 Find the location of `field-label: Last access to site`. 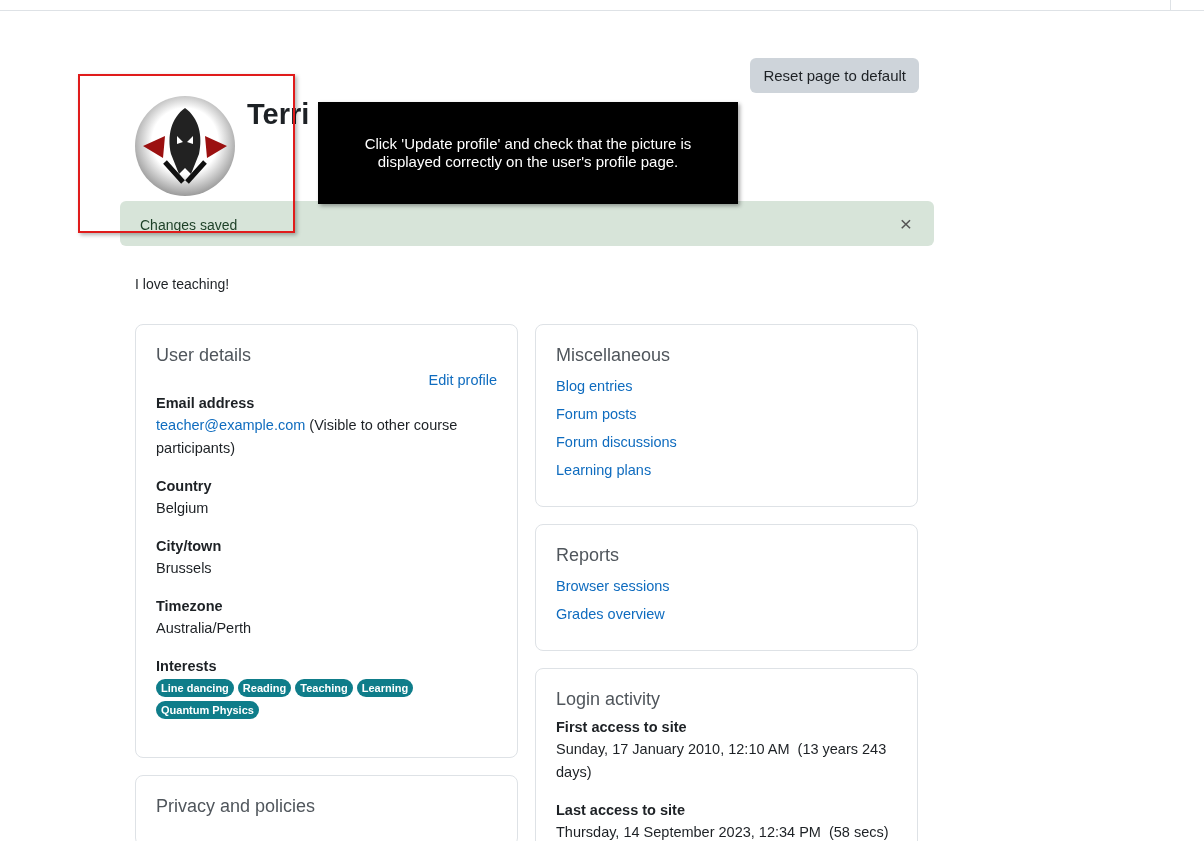

field-label: Last access to site is located at coordinates (621, 810).